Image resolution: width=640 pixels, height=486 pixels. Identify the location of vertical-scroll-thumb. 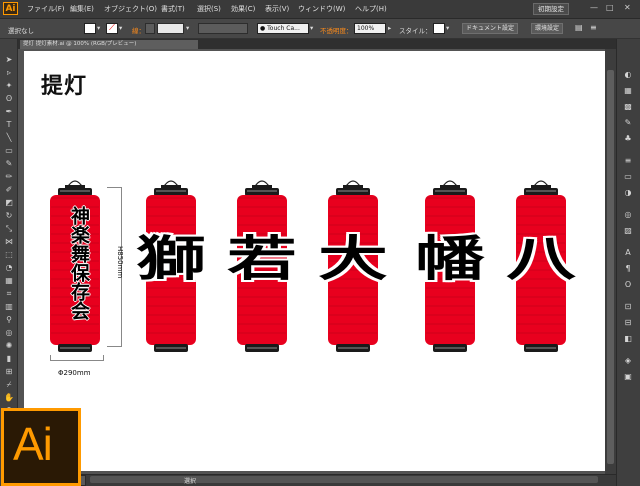
(610, 267).